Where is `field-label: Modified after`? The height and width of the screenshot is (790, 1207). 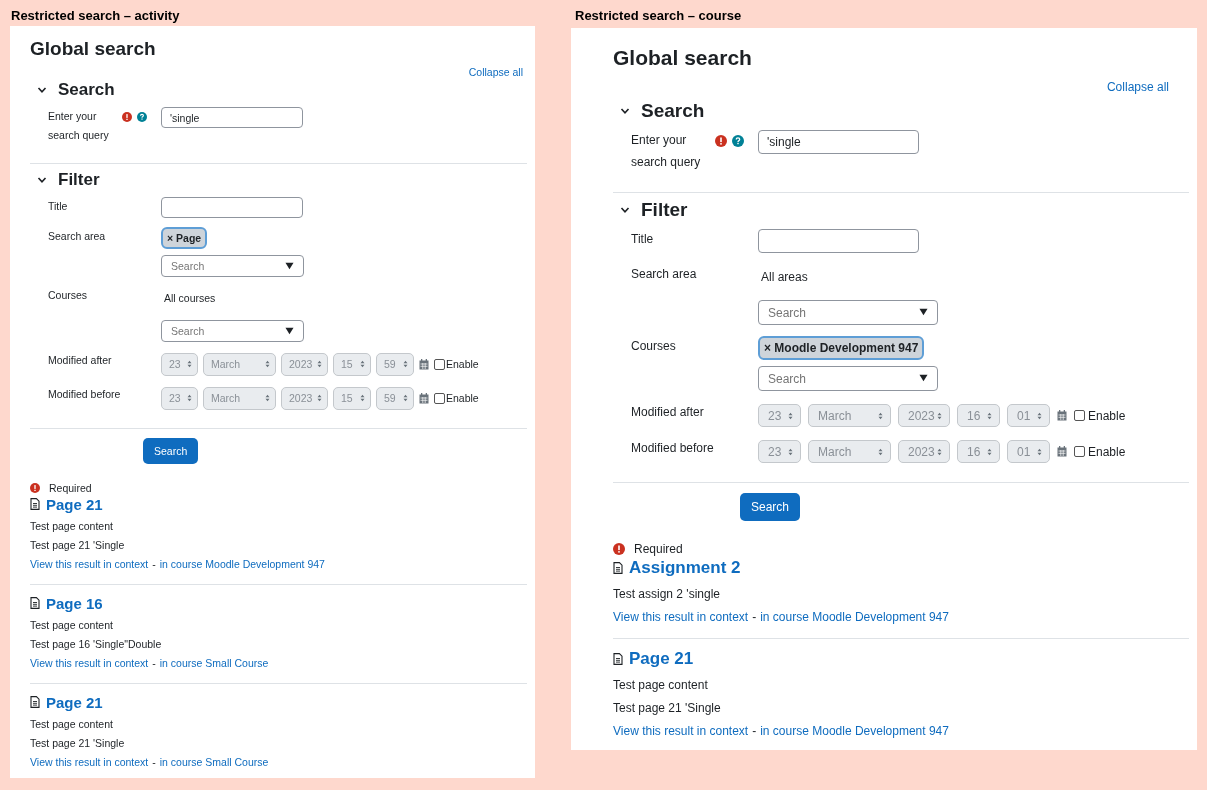 field-label: Modified after is located at coordinates (668, 413).